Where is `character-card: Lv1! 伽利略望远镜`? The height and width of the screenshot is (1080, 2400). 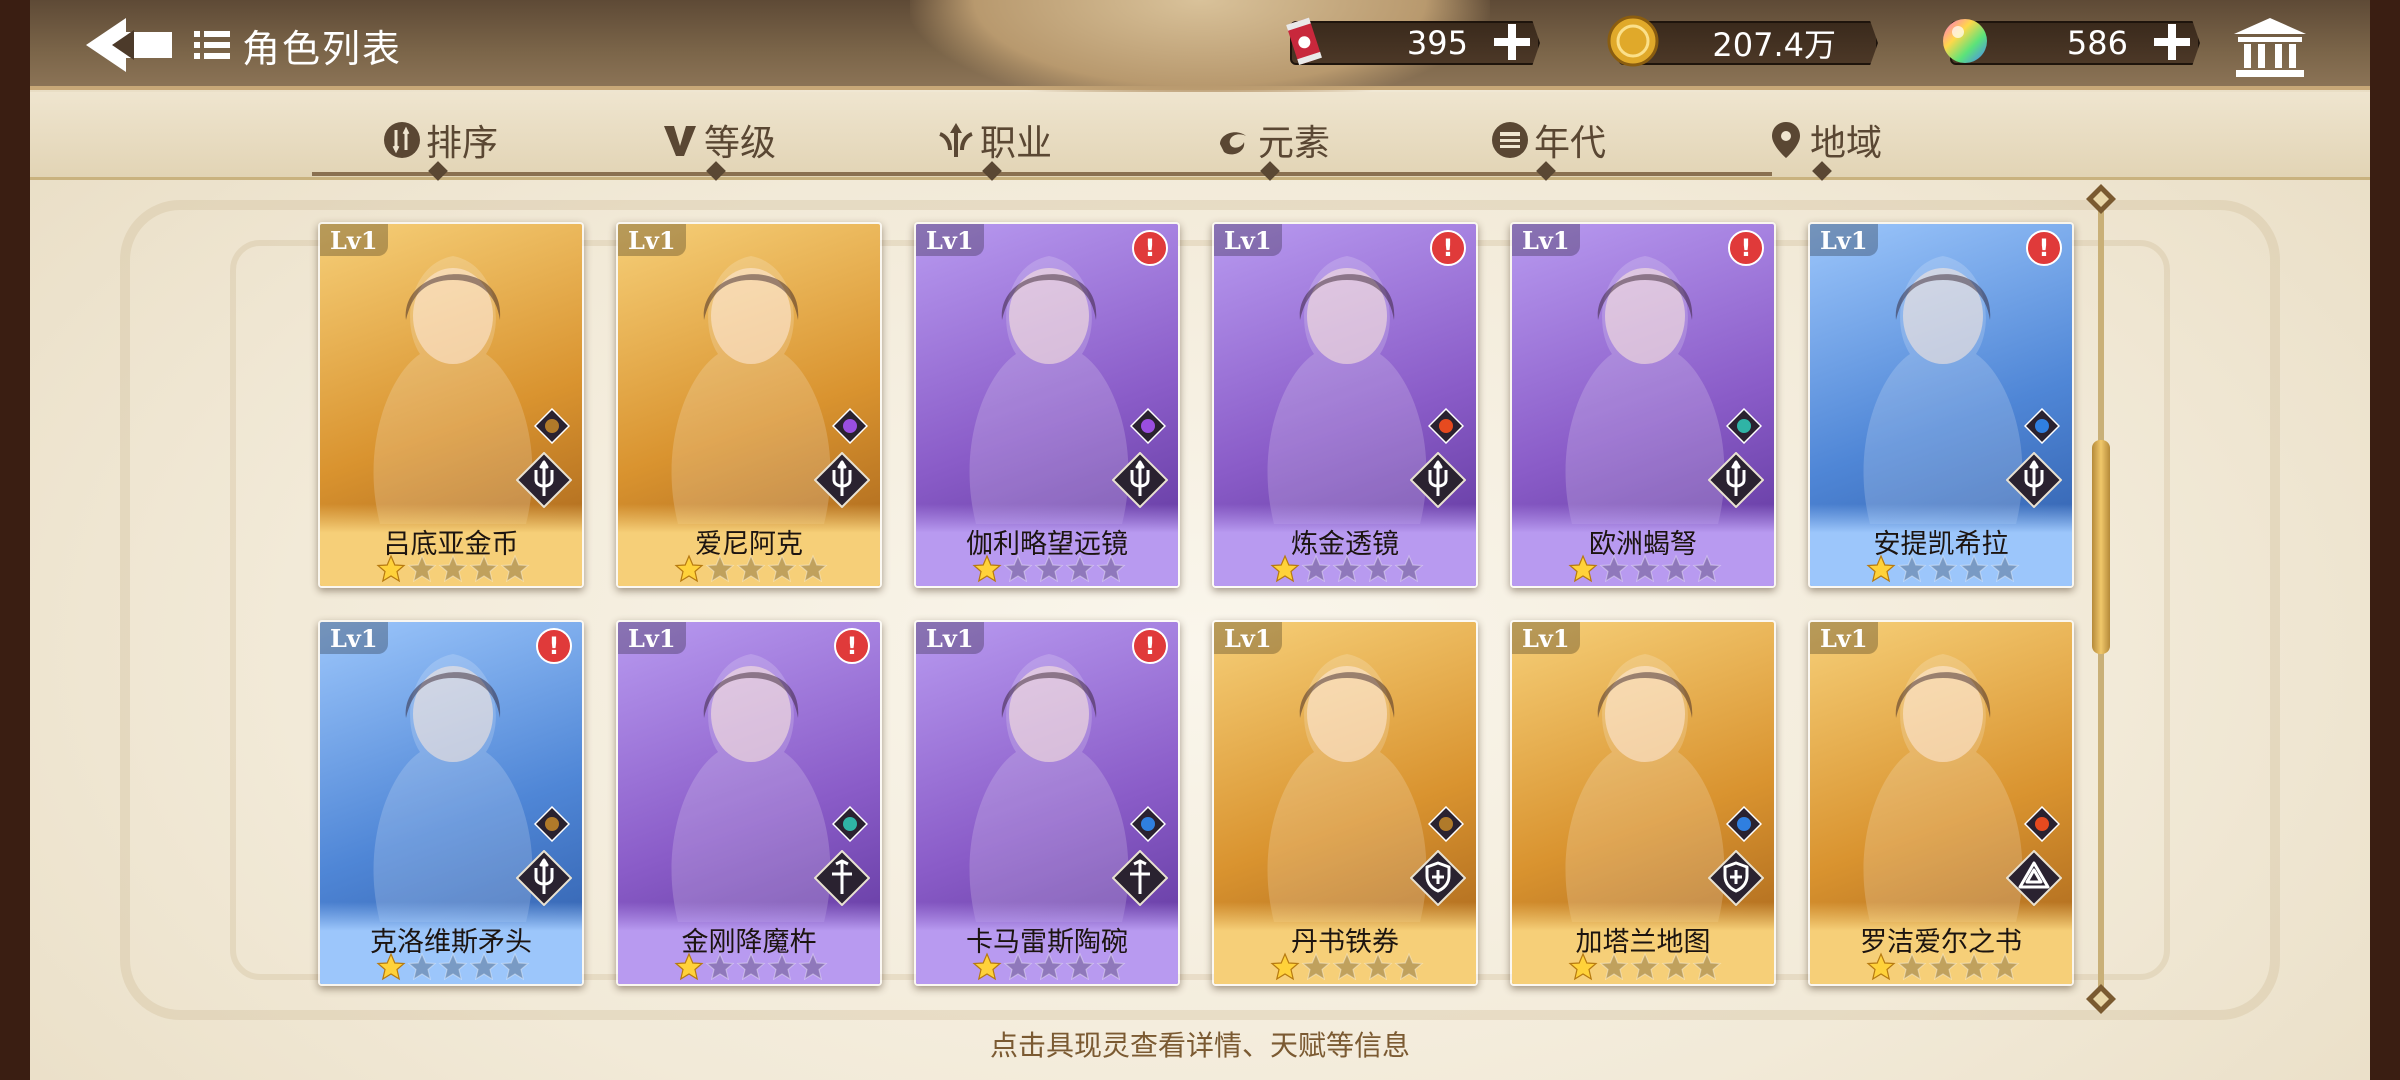
character-card: Lv1! 伽利略望远镜 is located at coordinates (1047, 405).